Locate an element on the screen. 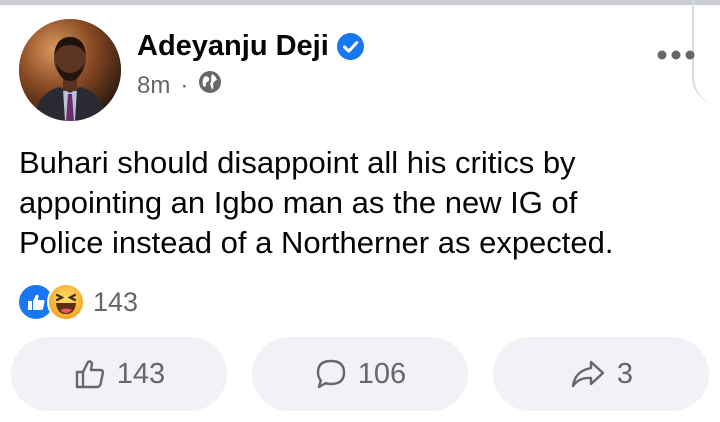 The image size is (720, 422). card-edge is located at coordinates (706, 52).